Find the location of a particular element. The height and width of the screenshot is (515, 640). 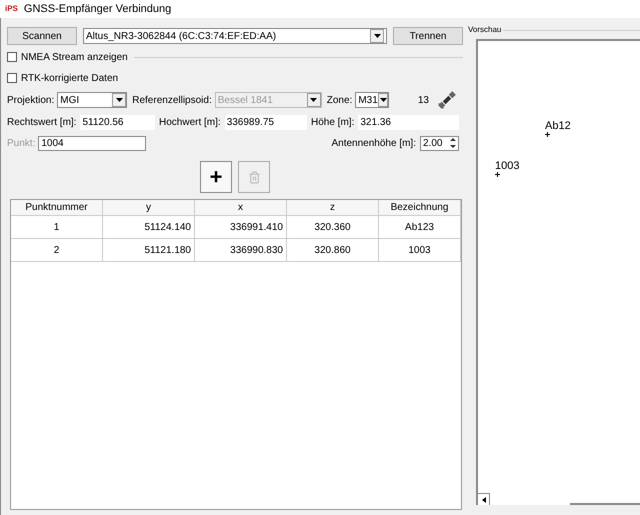

table-cell: 2 is located at coordinates (57, 250).